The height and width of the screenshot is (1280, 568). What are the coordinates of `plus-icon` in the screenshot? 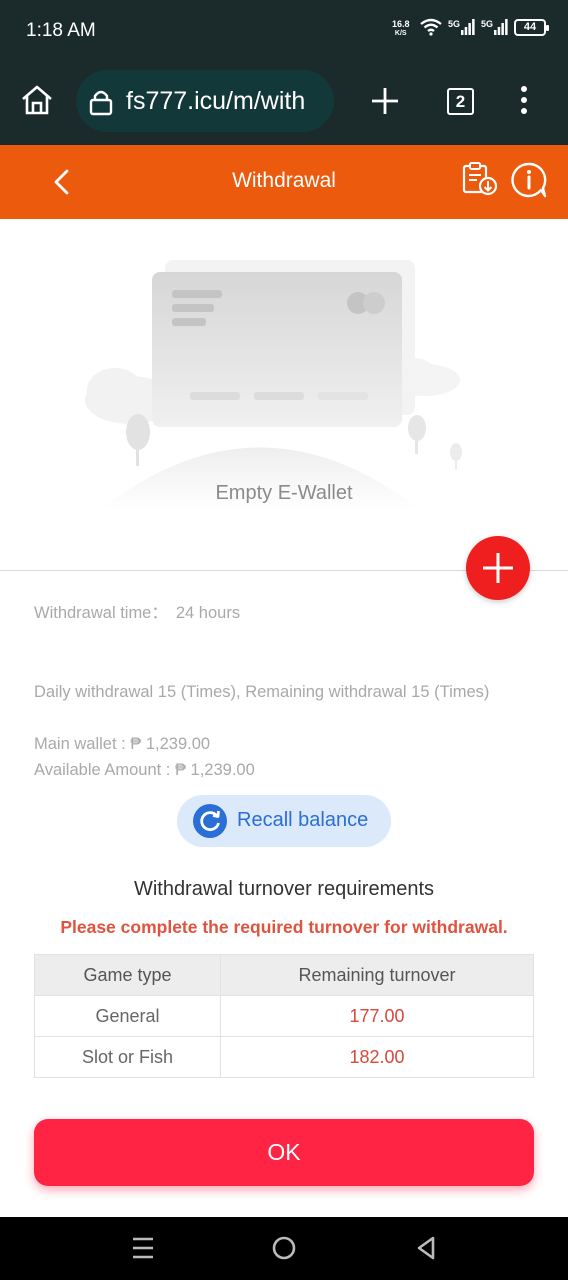 It's located at (498, 568).